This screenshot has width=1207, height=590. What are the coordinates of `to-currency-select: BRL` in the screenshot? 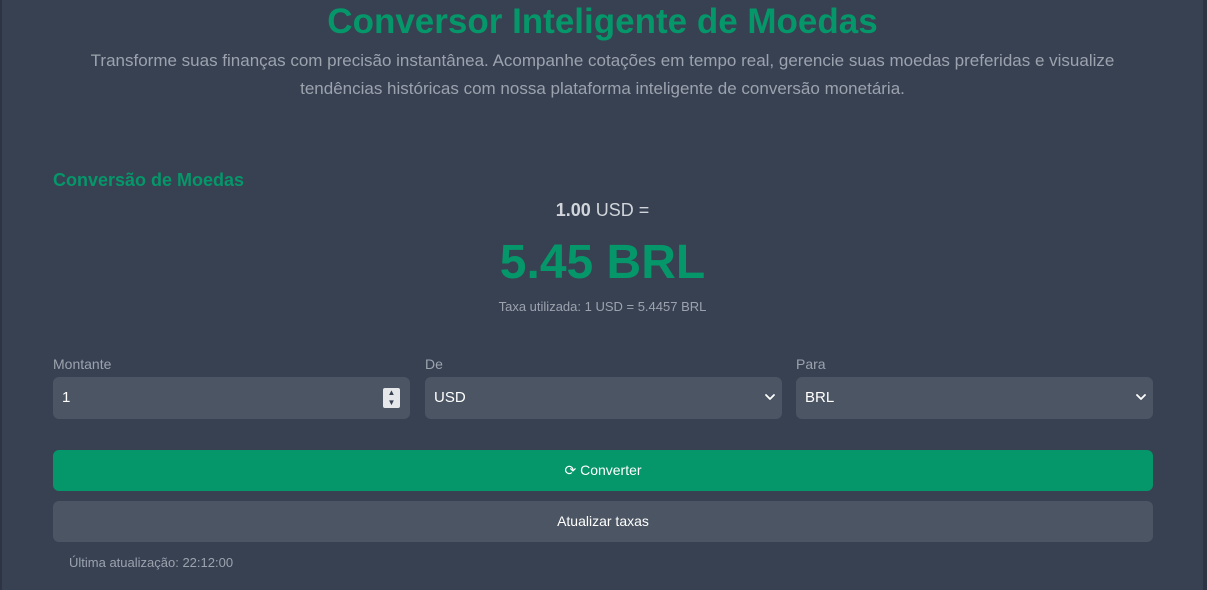 It's located at (974, 398).